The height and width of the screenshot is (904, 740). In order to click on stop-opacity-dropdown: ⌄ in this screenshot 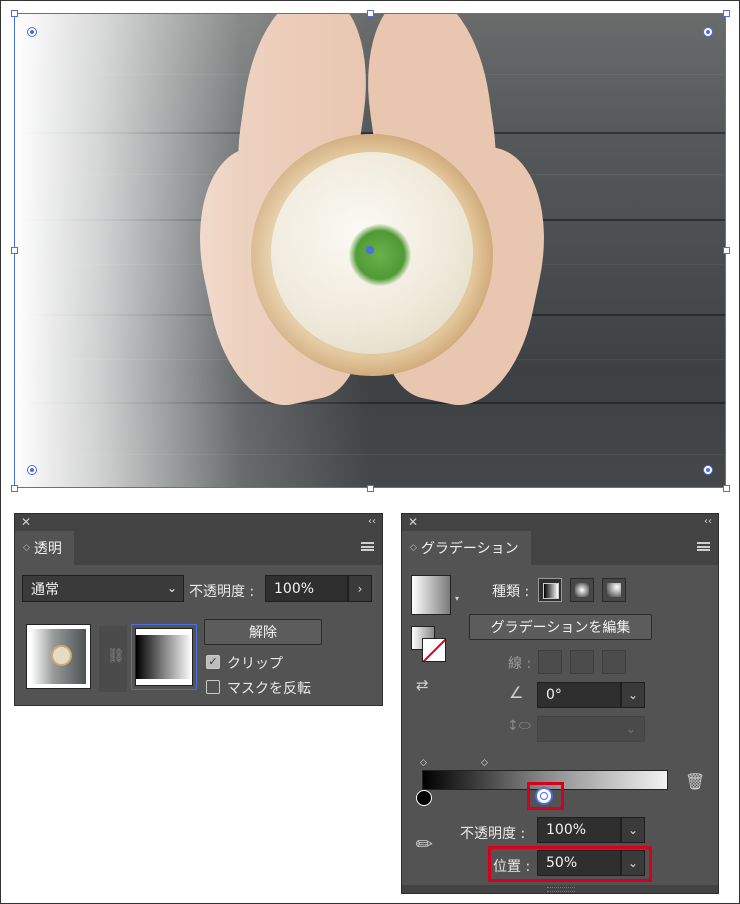, I will do `click(633, 830)`.